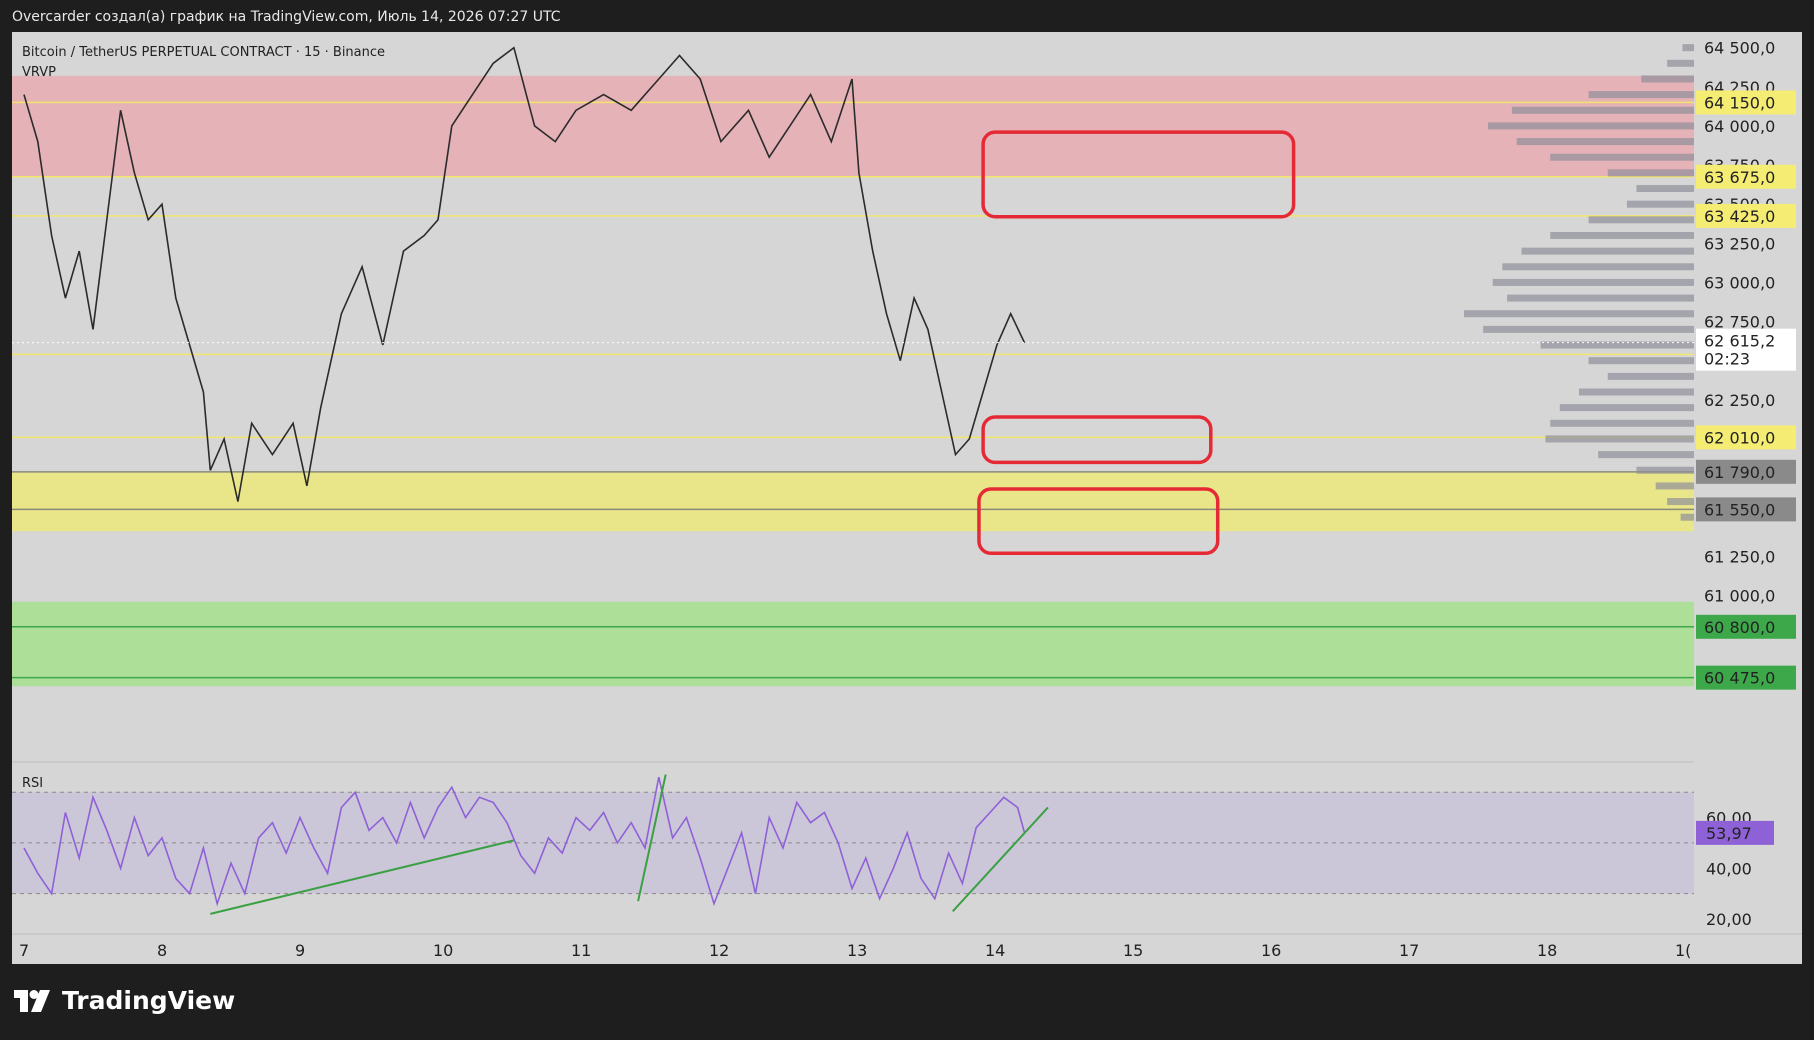  What do you see at coordinates (1739, 341) in the screenshot?
I see `current-price-label: 62 615,2` at bounding box center [1739, 341].